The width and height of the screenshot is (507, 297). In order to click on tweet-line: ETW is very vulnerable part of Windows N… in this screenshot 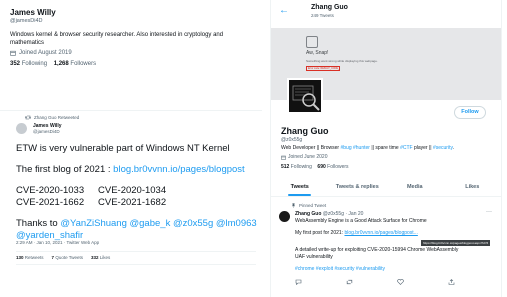, I will do `click(123, 148)`.